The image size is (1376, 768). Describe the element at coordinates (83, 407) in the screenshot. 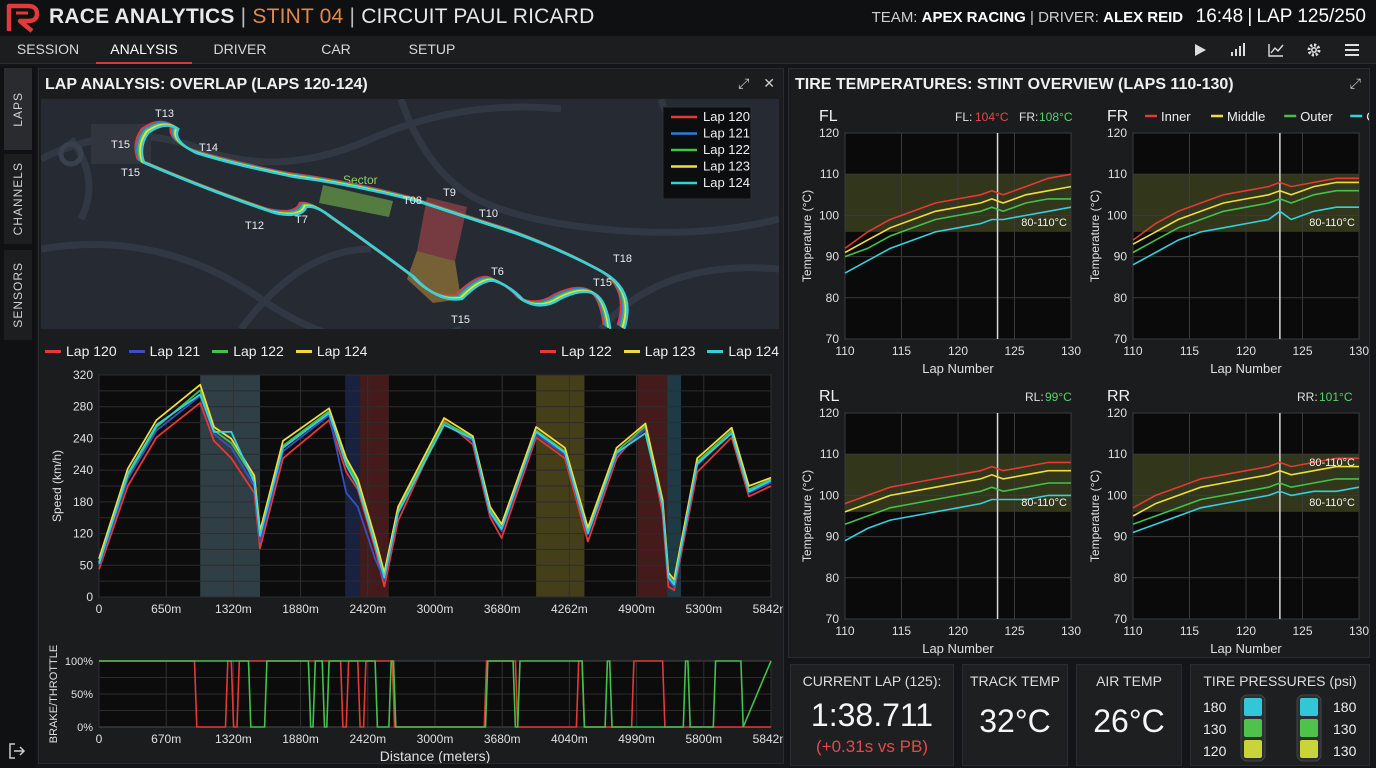

I see `y-tick-label: 280` at that location.